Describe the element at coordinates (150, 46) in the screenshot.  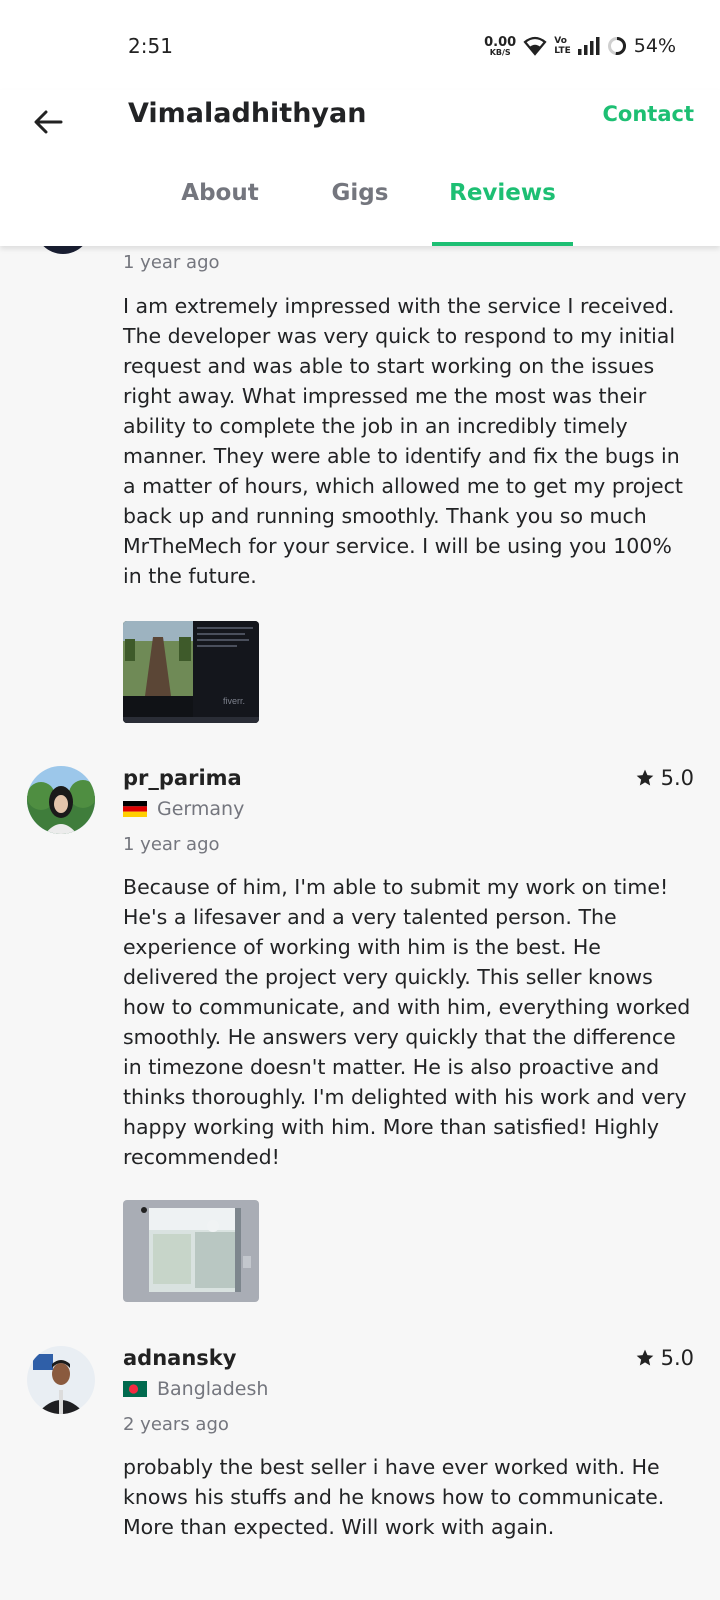
I see `status-time: 2:51` at that location.